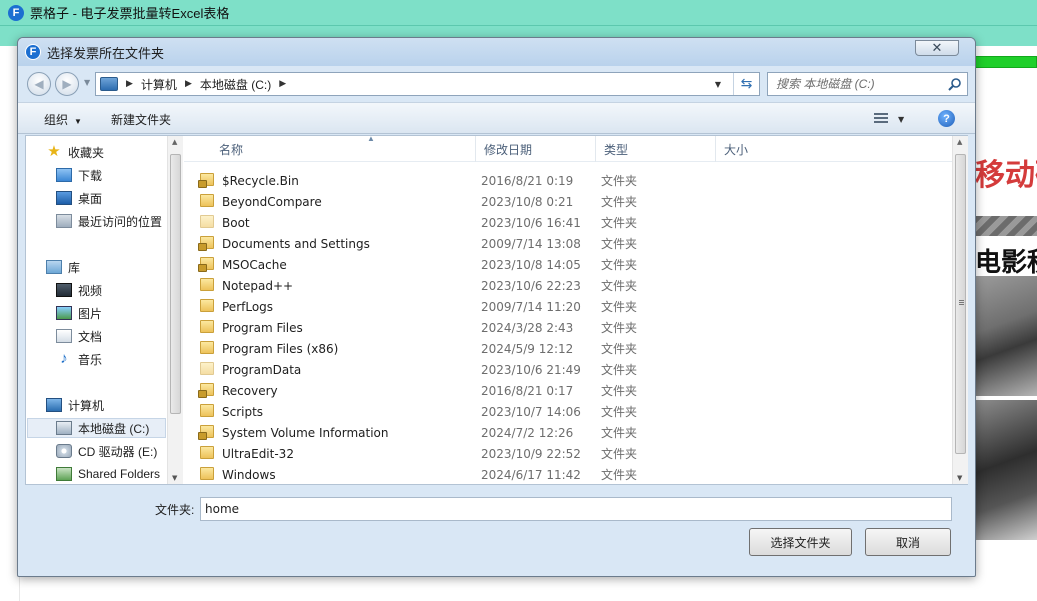 This screenshot has width=1037, height=601. Describe the element at coordinates (527, 348) in the screenshot. I see `file-date: 2024/5/9 12:12` at that location.